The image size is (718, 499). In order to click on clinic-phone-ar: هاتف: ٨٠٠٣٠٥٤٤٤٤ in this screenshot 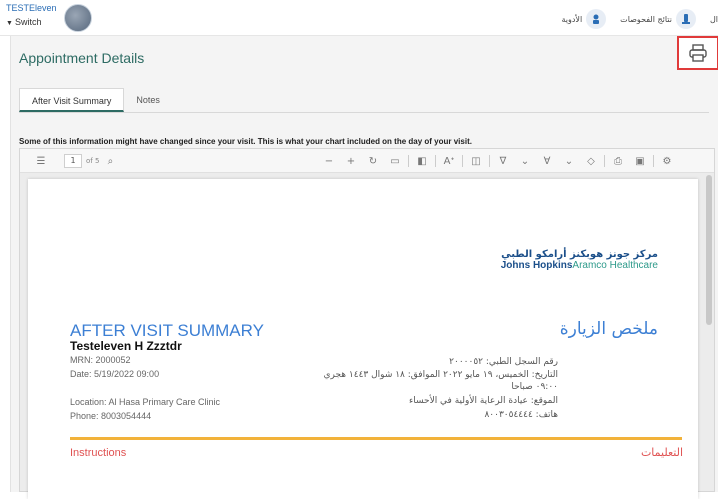, I will do `click(521, 415)`.